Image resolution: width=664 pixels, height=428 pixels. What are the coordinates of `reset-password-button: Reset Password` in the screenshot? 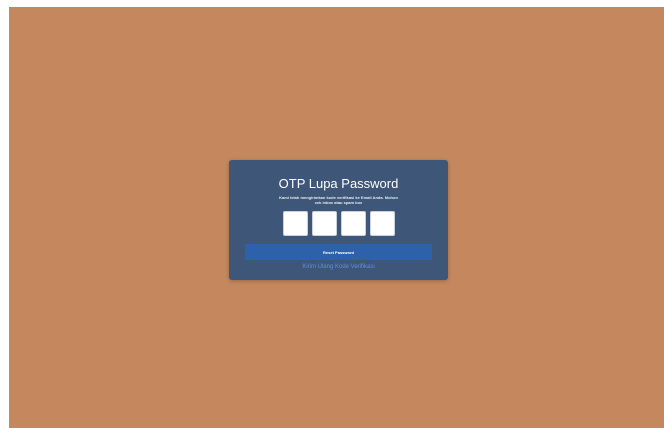 It's located at (338, 252).